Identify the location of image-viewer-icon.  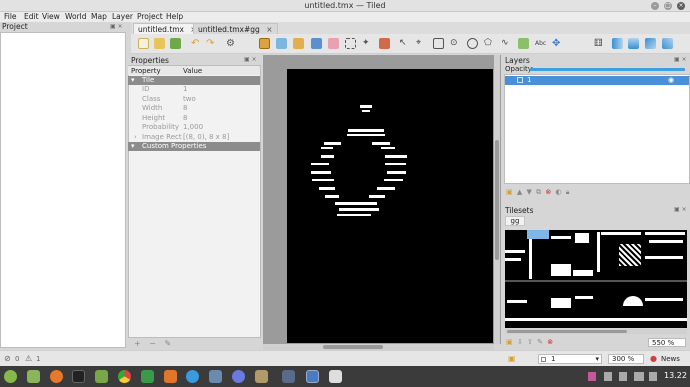
(215, 376).